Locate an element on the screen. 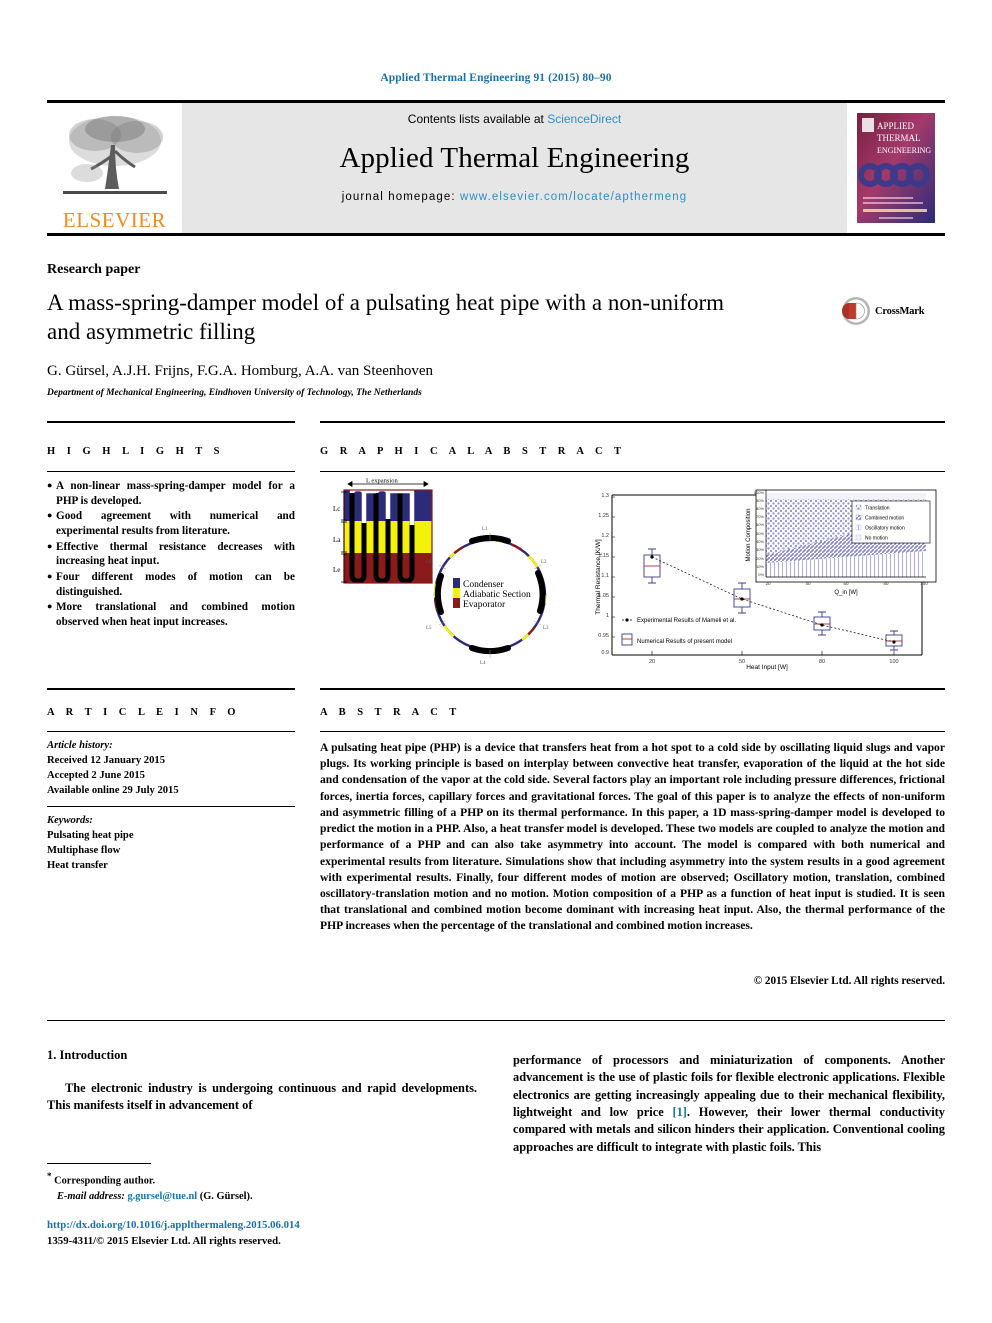  journal-cover-image: APPLIED THERMAL ENGINEERING is located at coordinates (896, 168).